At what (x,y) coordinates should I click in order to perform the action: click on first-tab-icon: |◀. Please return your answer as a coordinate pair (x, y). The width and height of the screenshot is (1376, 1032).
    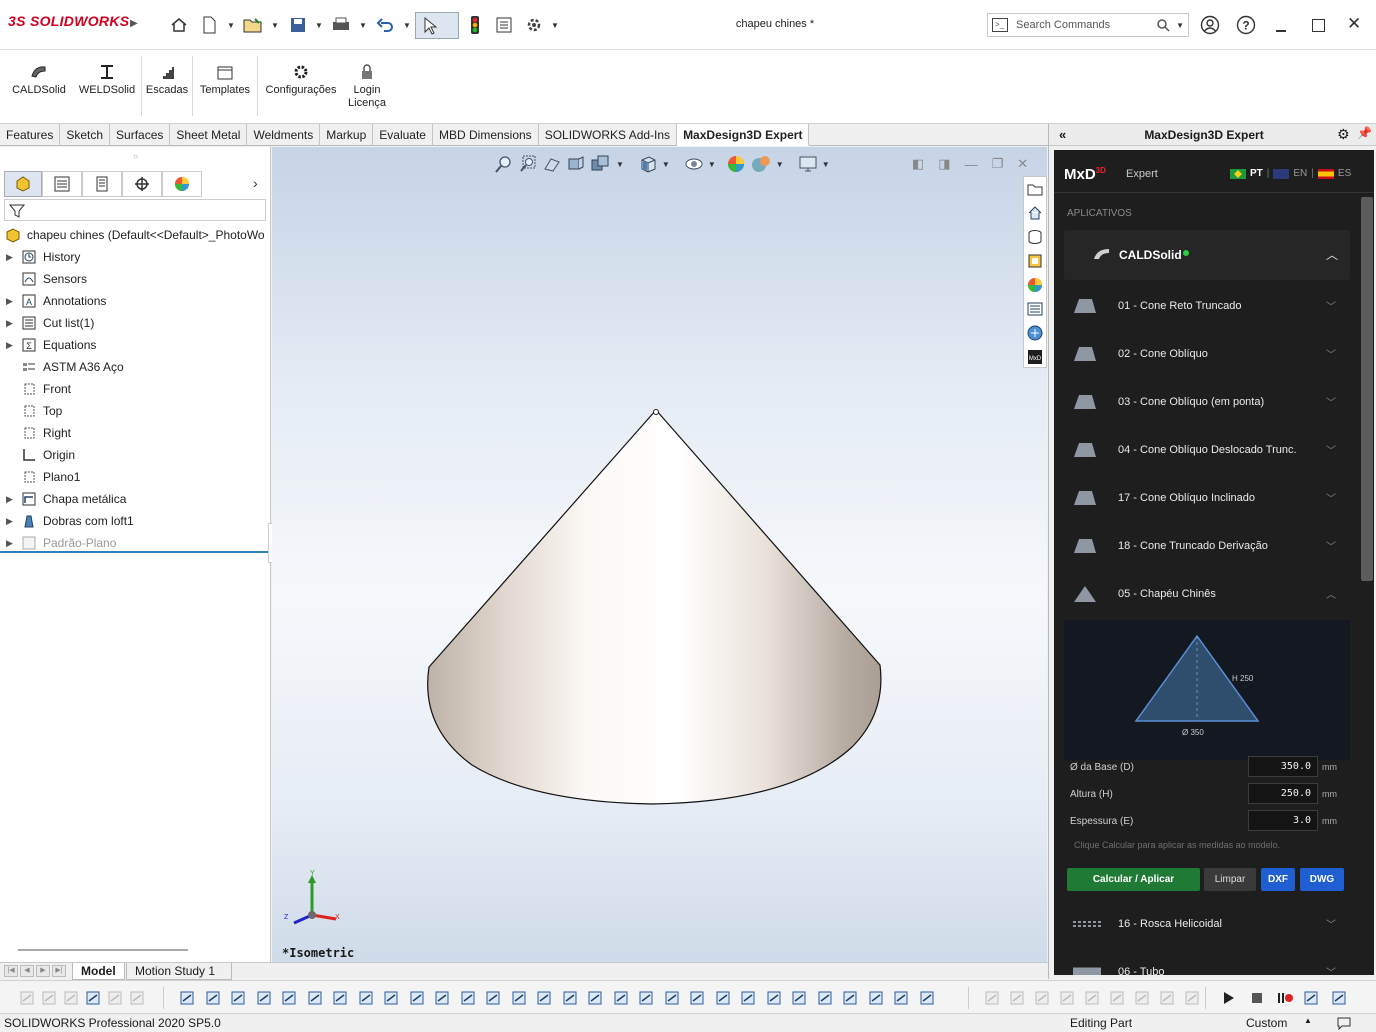
    Looking at the image, I should click on (11, 971).